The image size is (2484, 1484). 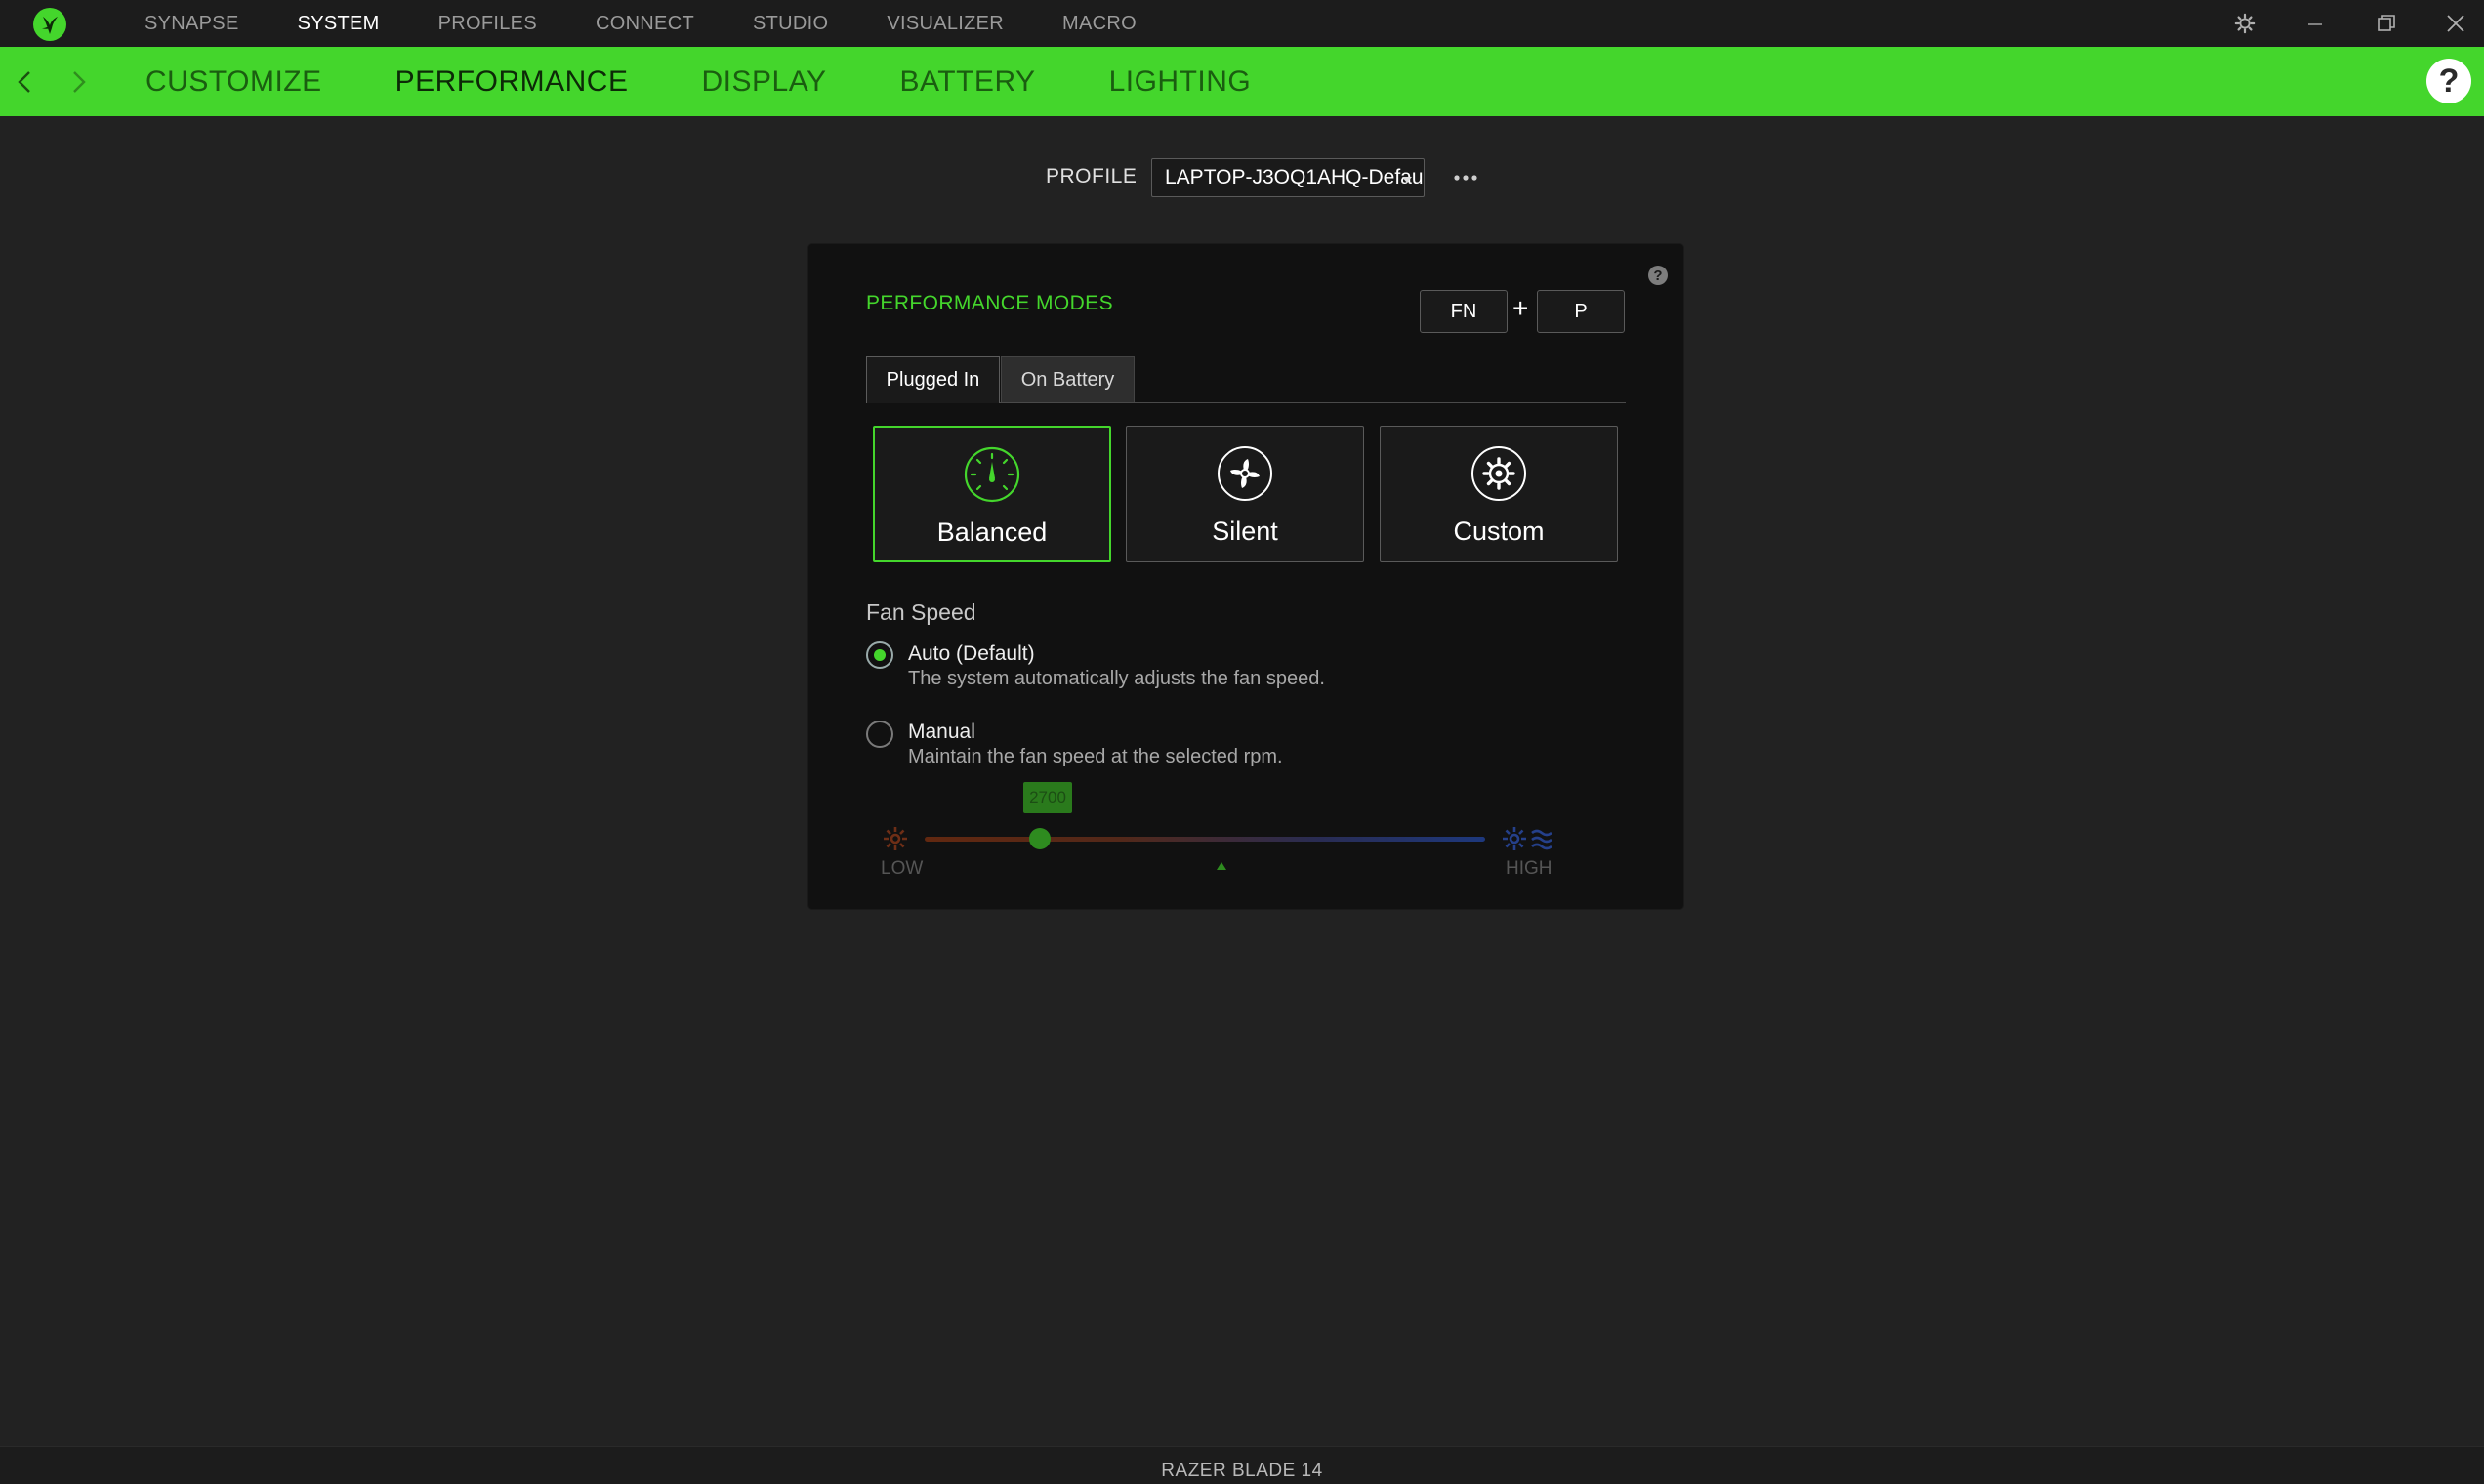 I want to click on nav-system: SYSTEM, so click(x=339, y=24).